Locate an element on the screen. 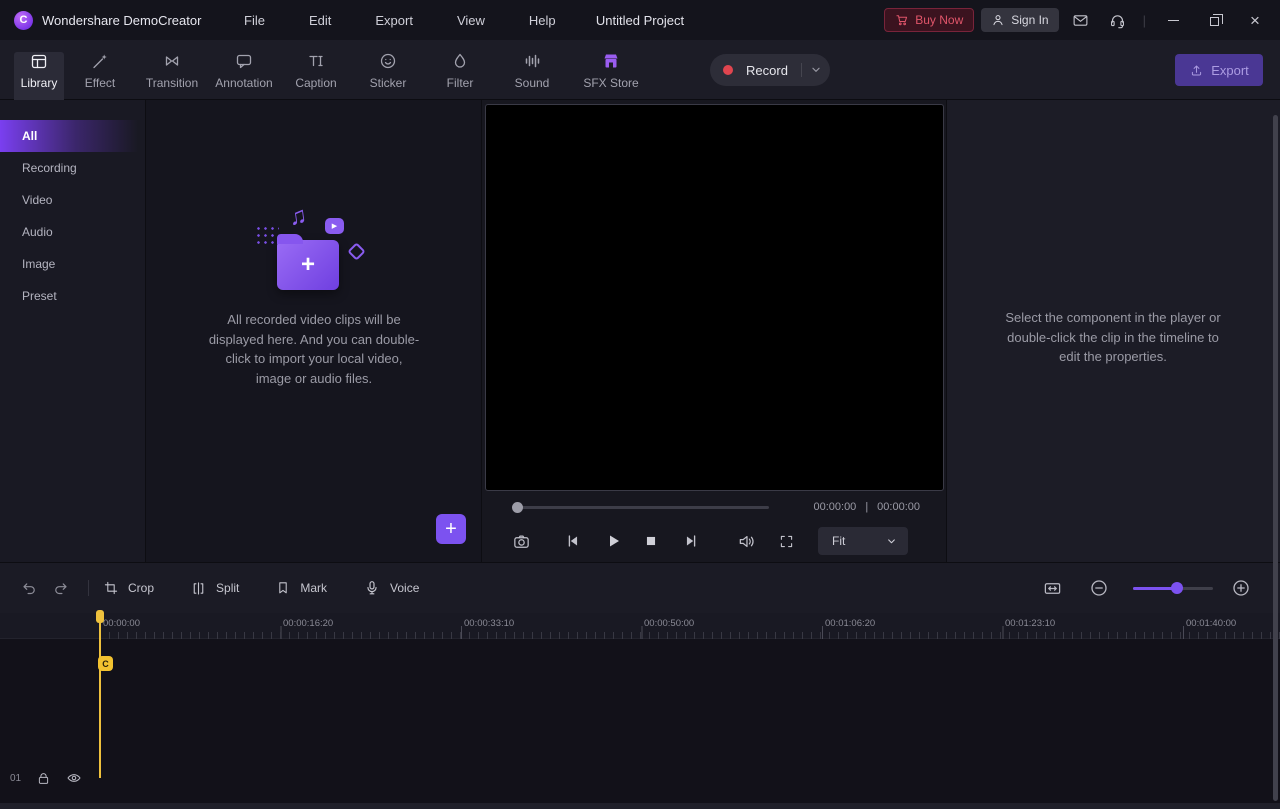 This screenshot has height=809, width=1280. tab-effect-label: Effect is located at coordinates (100, 82).